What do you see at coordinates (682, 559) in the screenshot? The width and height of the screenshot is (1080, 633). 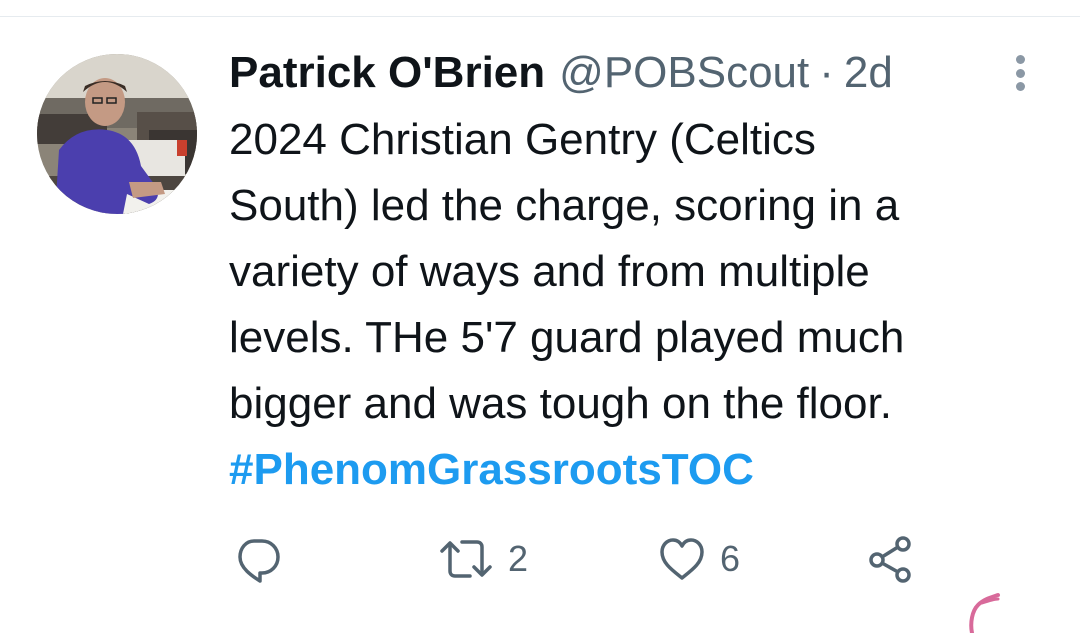 I see `heart-icon` at bounding box center [682, 559].